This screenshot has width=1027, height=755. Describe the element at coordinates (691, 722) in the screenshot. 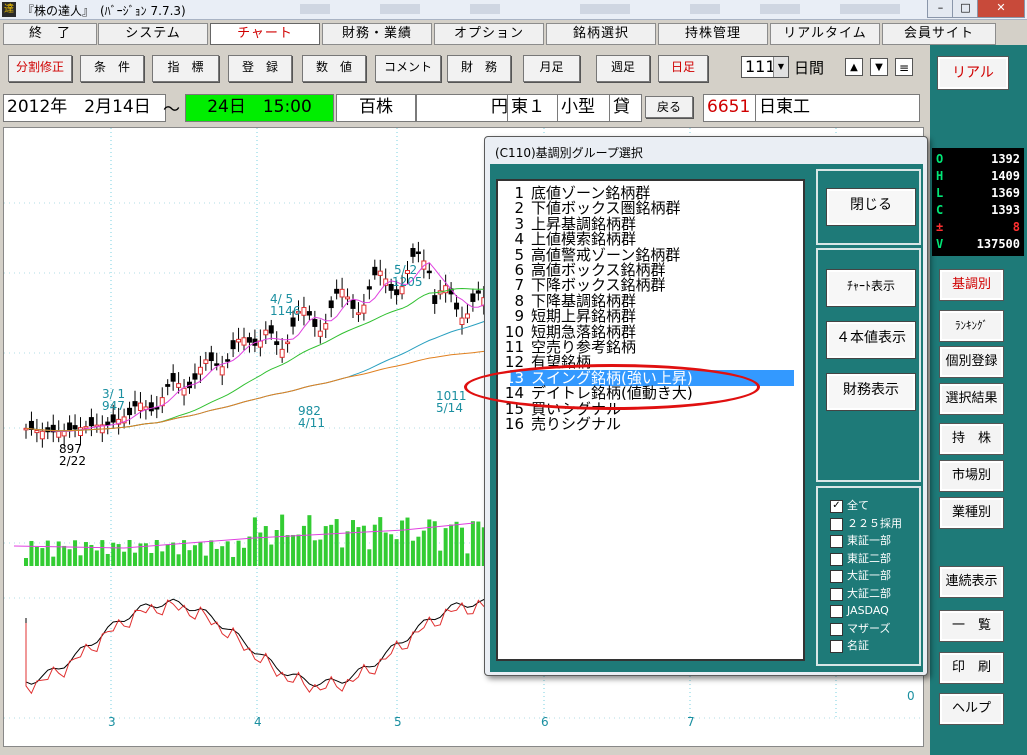

I see `x-axis-label: 7` at that location.